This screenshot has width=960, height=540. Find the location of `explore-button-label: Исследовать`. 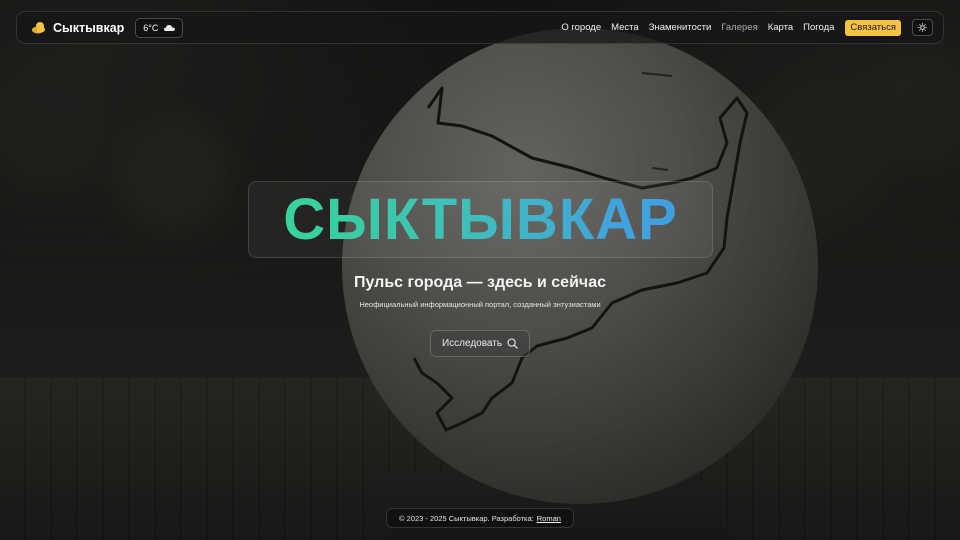

explore-button-label: Исследовать is located at coordinates (472, 343).